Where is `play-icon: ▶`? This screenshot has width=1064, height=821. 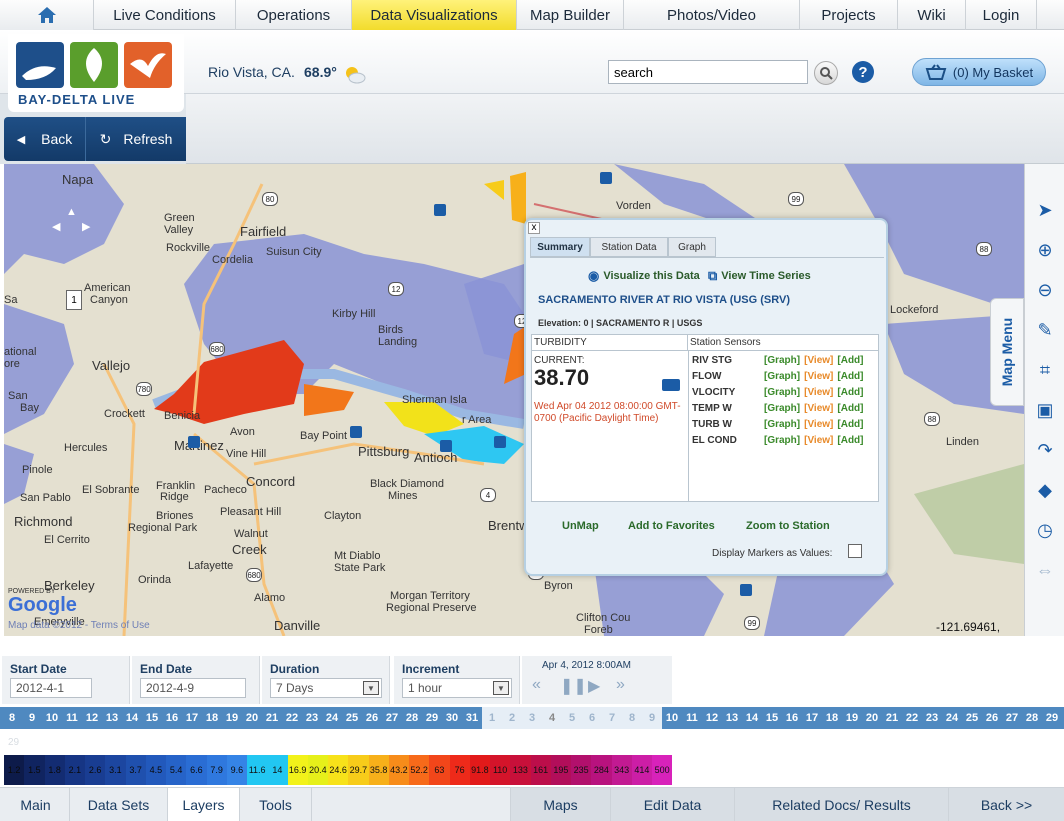
play-icon: ▶ is located at coordinates (594, 686).